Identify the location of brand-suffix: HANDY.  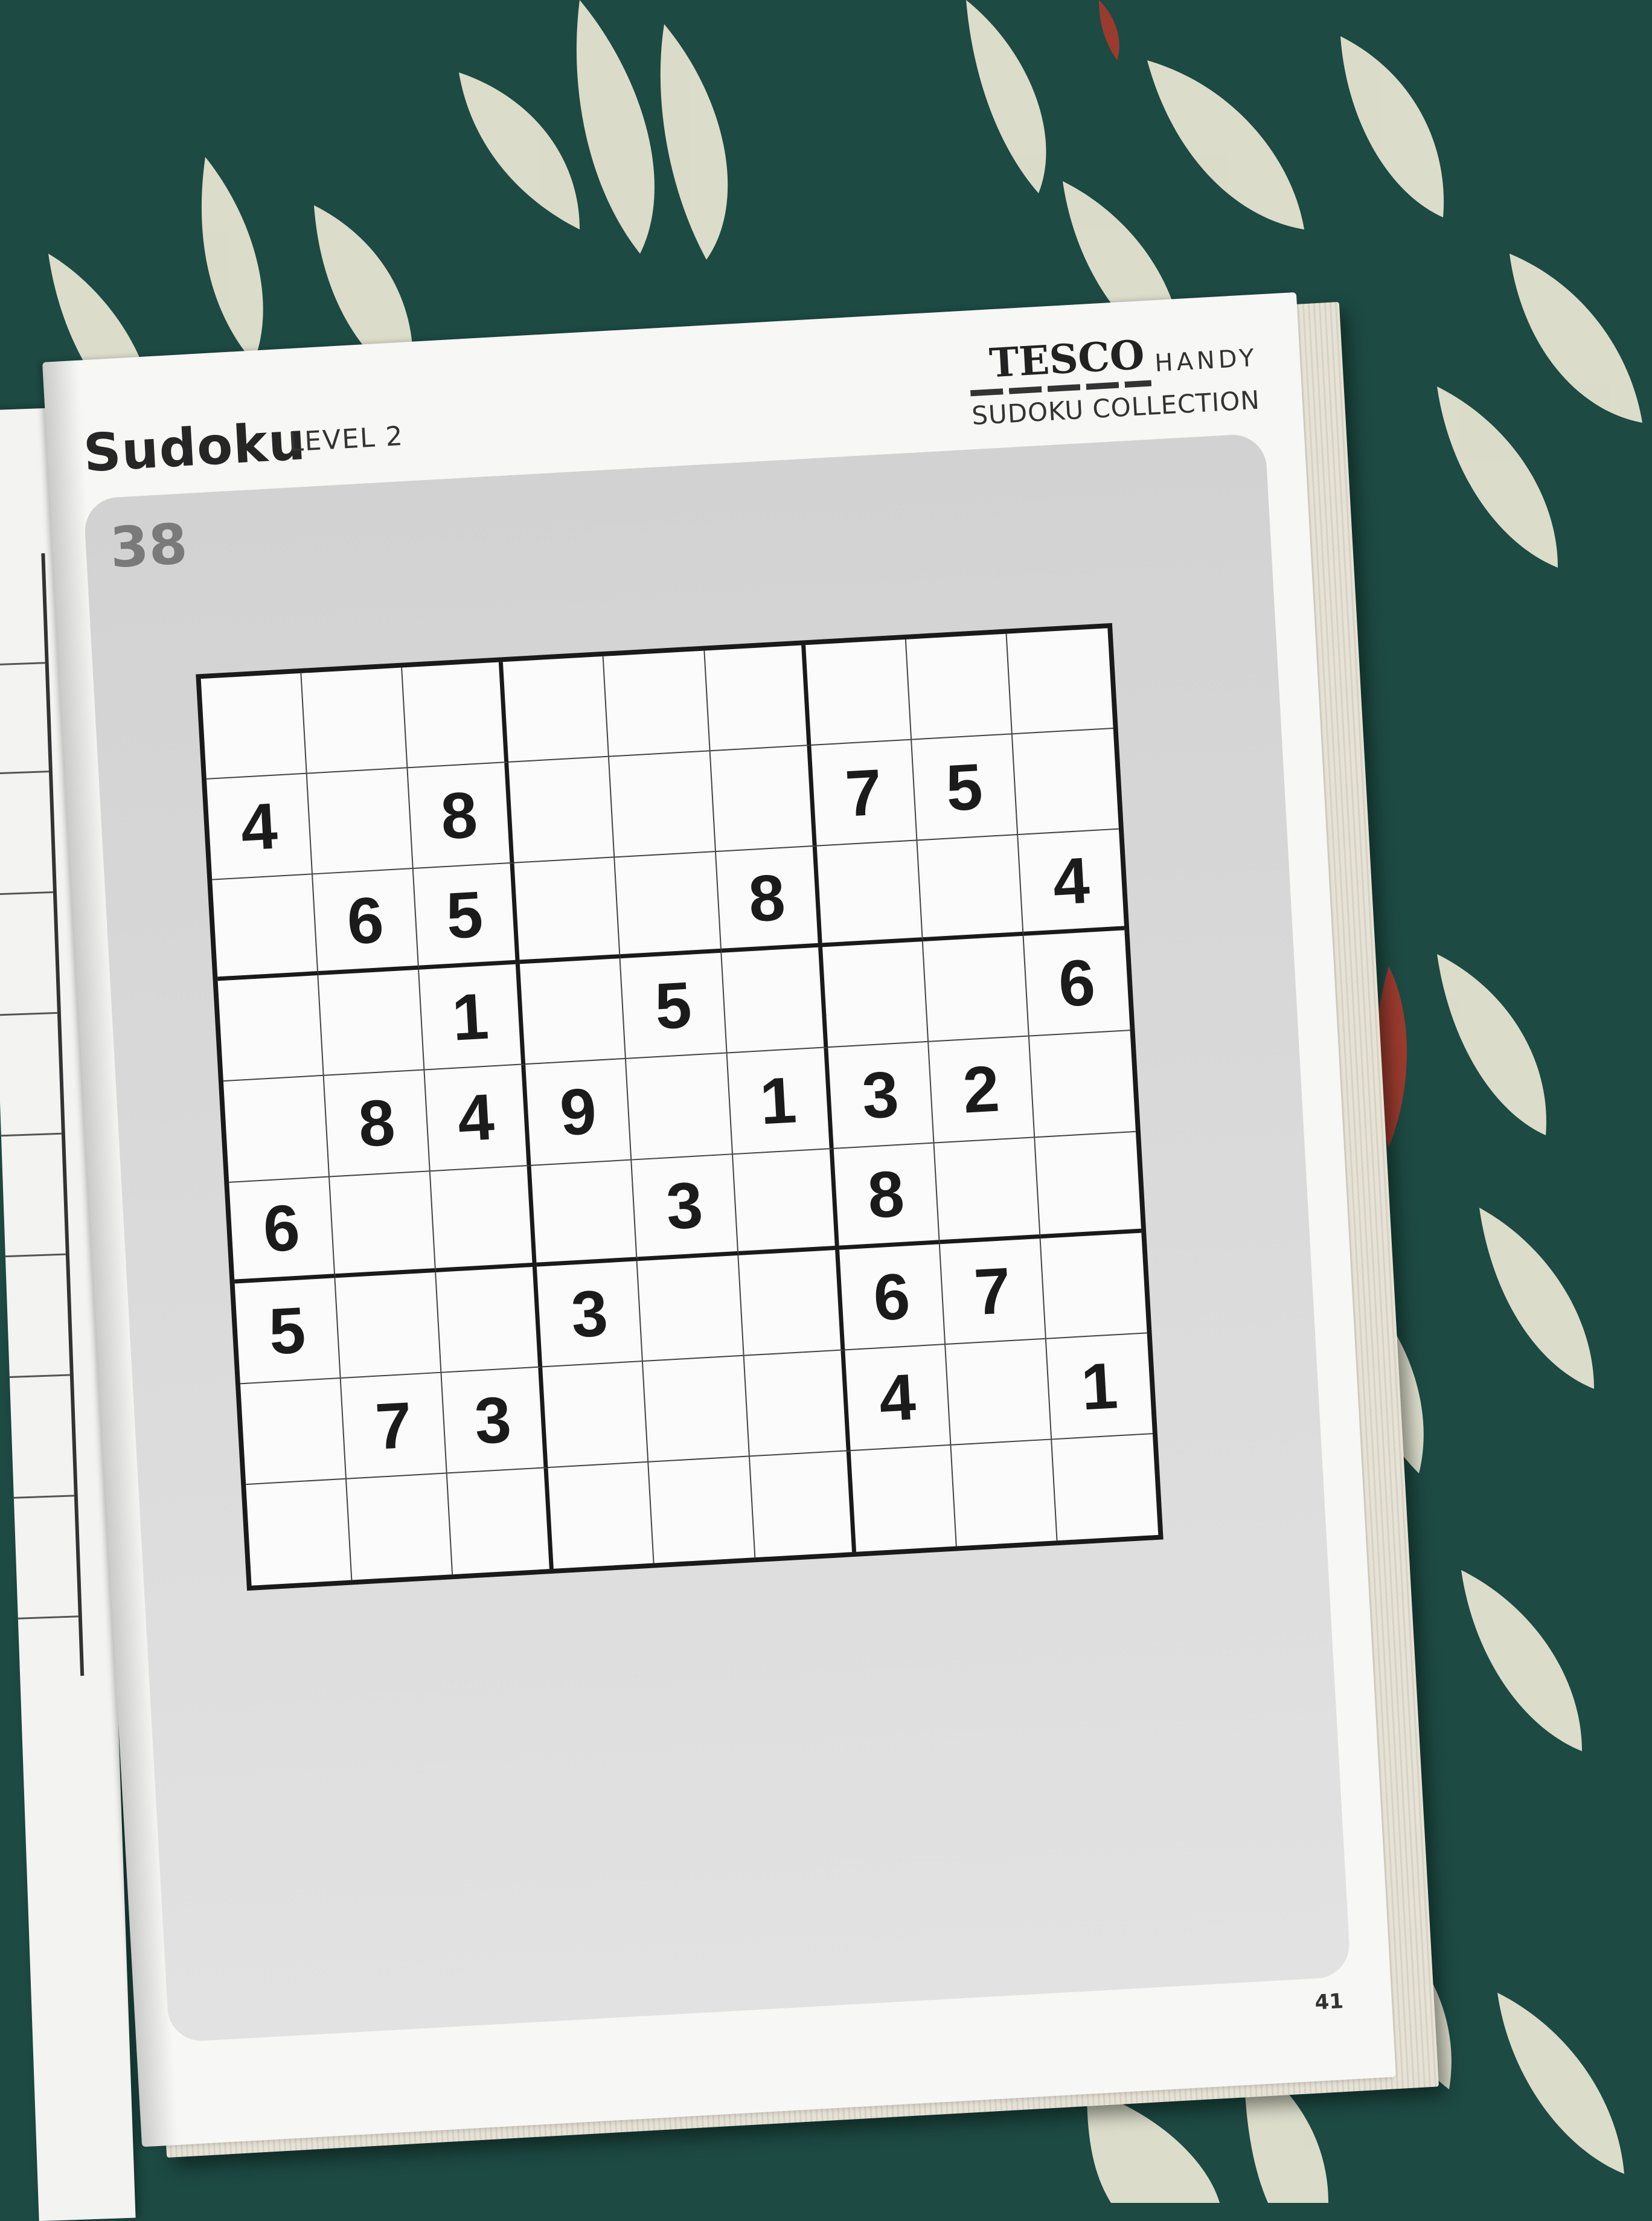
(1206, 361).